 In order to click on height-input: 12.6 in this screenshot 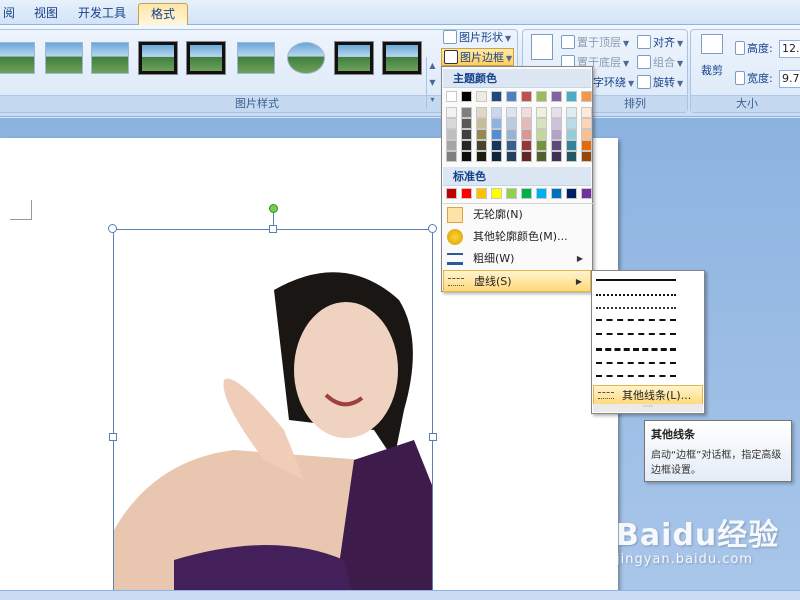, I will do `click(789, 49)`.